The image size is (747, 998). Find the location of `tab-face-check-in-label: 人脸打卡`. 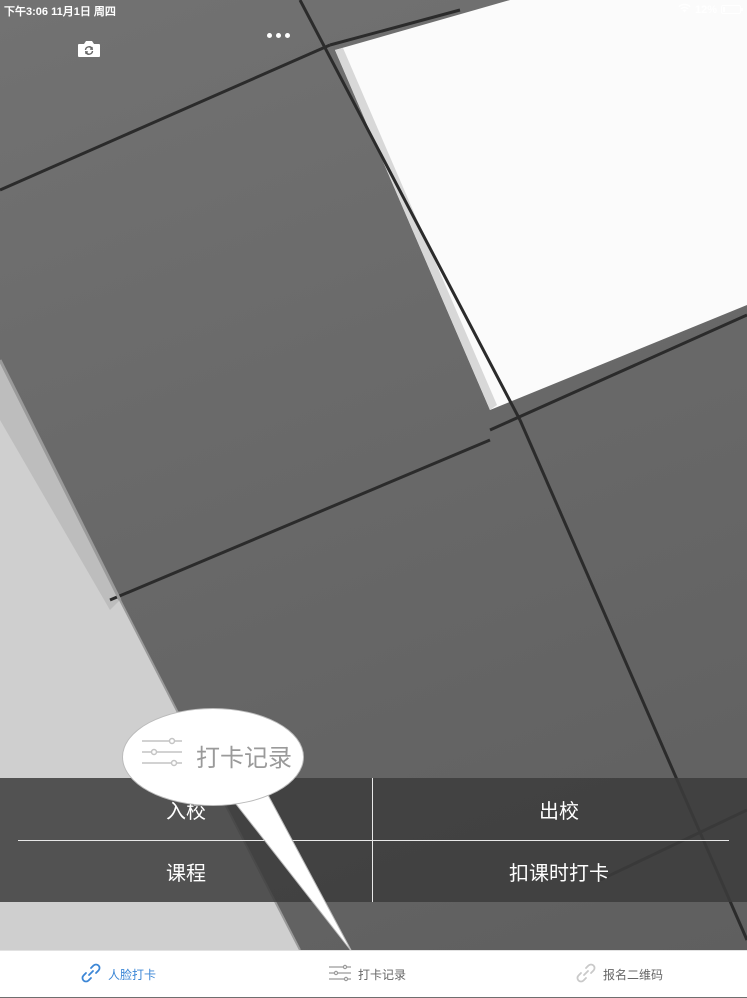

tab-face-check-in-label: 人脸打卡 is located at coordinates (132, 975).